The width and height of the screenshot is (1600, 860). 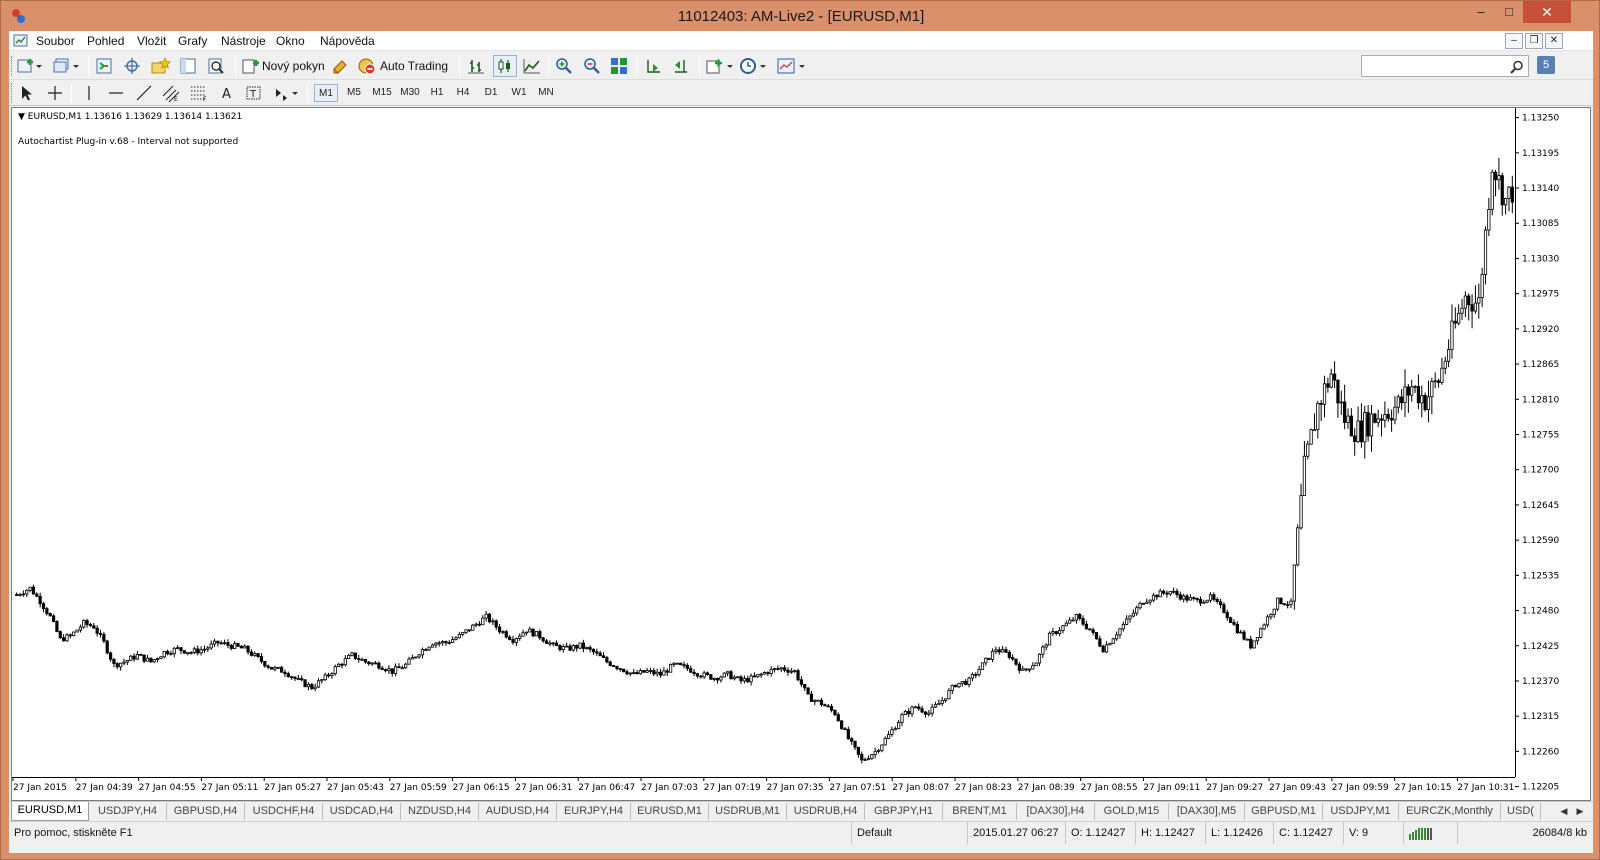 I want to click on timeframe-m30: M30, so click(x=410, y=93).